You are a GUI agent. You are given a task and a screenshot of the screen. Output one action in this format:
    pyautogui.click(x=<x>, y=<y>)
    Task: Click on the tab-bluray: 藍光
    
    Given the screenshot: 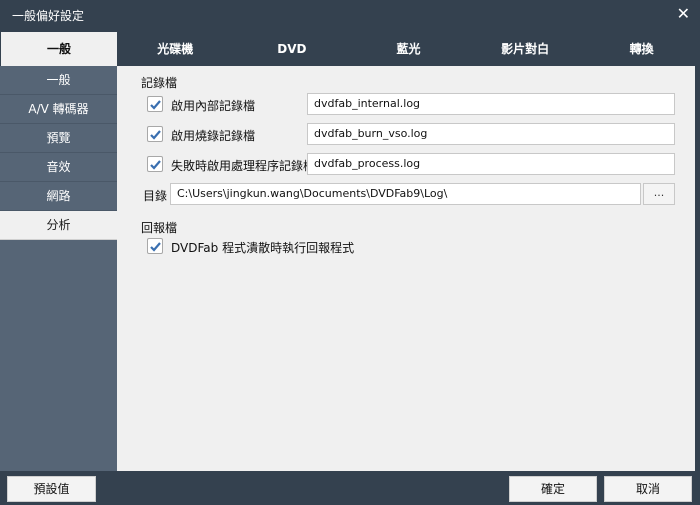 What is the action you would take?
    pyautogui.click(x=408, y=48)
    